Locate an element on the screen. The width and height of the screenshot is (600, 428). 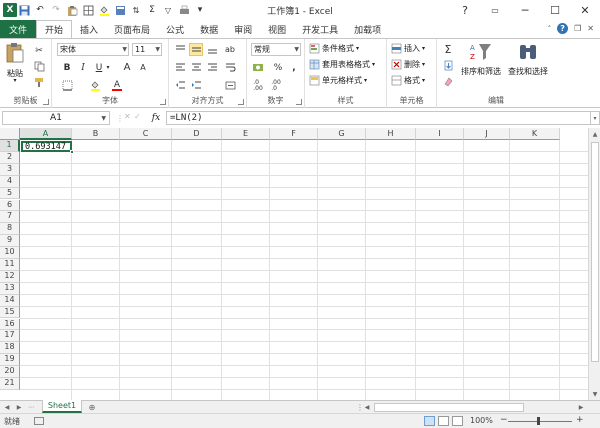
expand-formula-bar-icon: ▾ is located at coordinates (595, 118).